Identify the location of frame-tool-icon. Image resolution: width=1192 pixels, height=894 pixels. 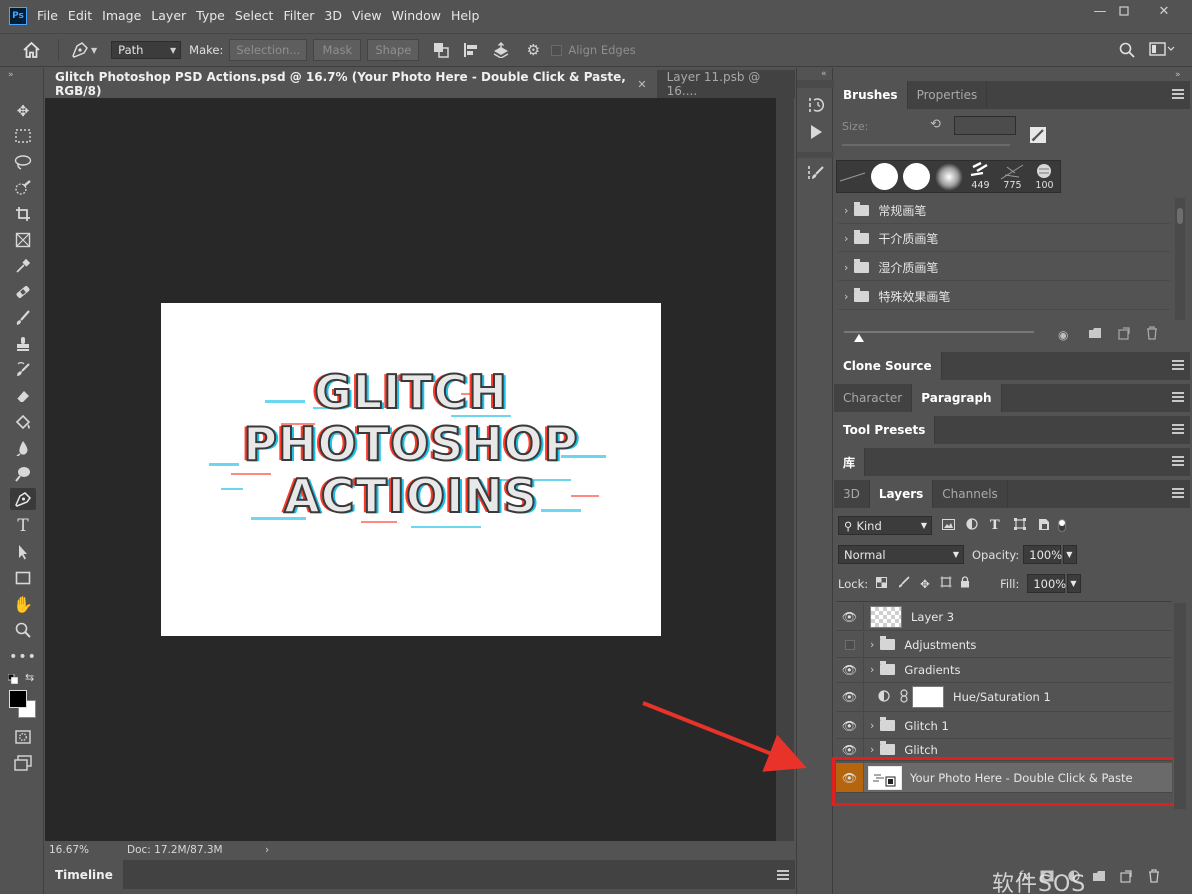
(23, 240).